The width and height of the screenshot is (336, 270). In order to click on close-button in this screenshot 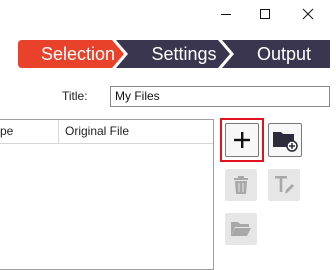, I will do `click(308, 14)`.